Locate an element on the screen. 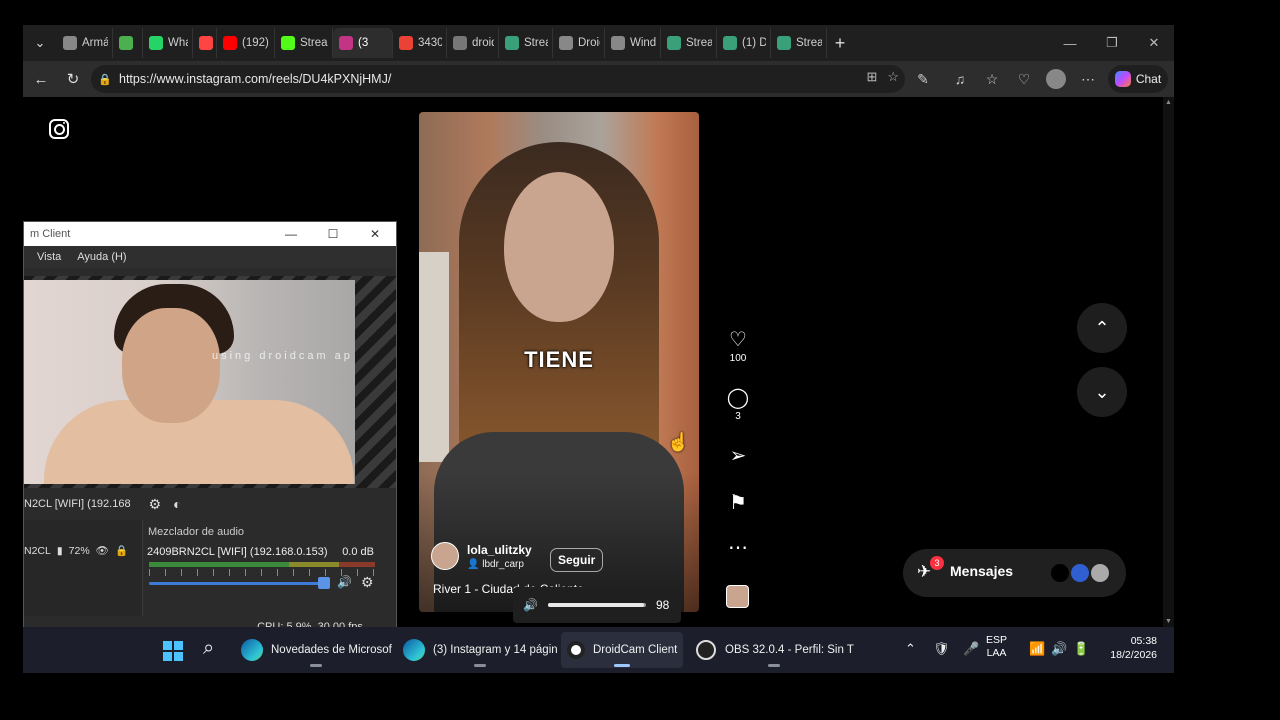  source-row: N2CL ▮ 72% 👁 🔒 is located at coordinates (76, 551).